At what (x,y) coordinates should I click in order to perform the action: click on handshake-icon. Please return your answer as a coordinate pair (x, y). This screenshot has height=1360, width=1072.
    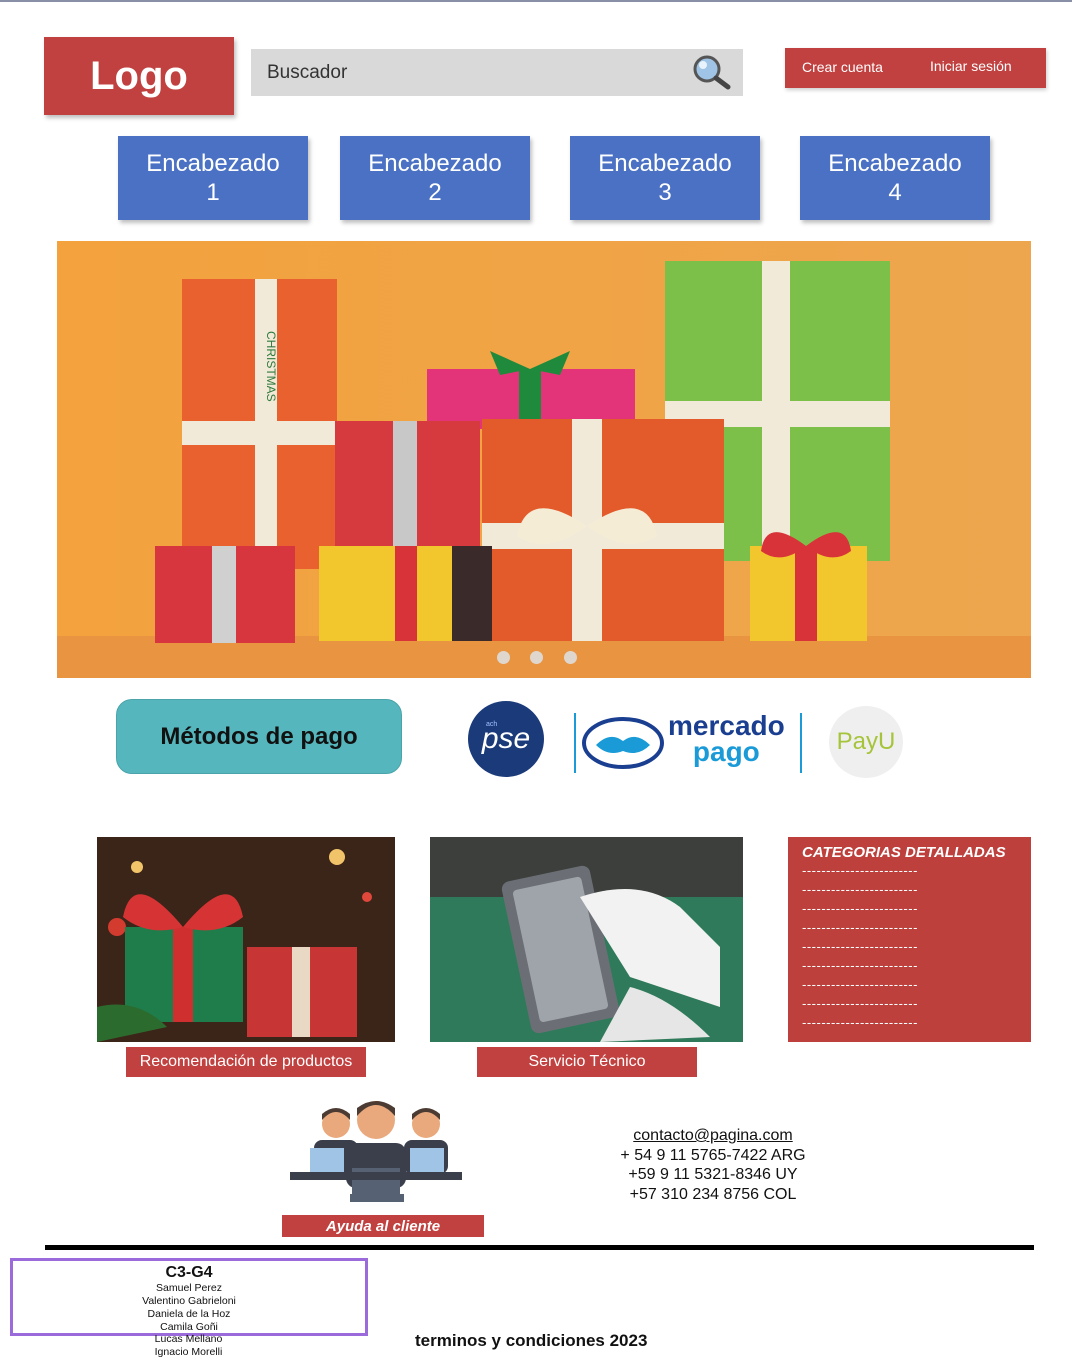
    Looking at the image, I should click on (623, 743).